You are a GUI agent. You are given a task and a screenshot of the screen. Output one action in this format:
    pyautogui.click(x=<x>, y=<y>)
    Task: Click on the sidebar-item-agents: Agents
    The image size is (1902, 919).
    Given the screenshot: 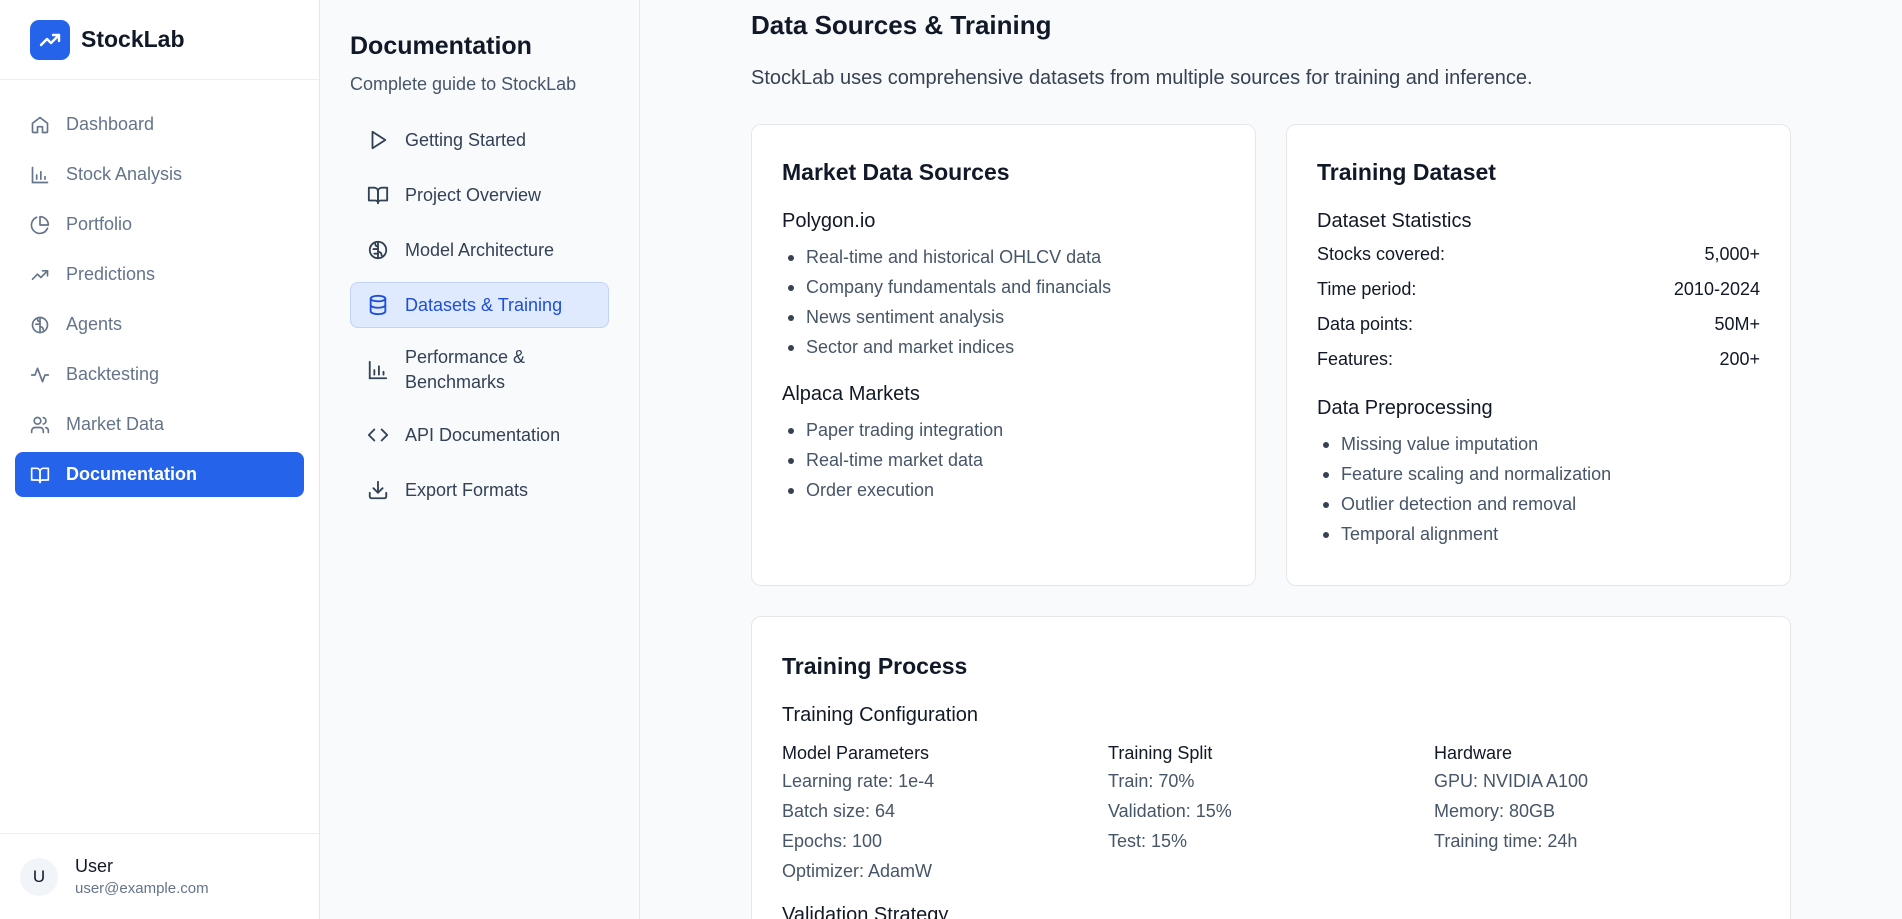 What is the action you would take?
    pyautogui.click(x=159, y=324)
    